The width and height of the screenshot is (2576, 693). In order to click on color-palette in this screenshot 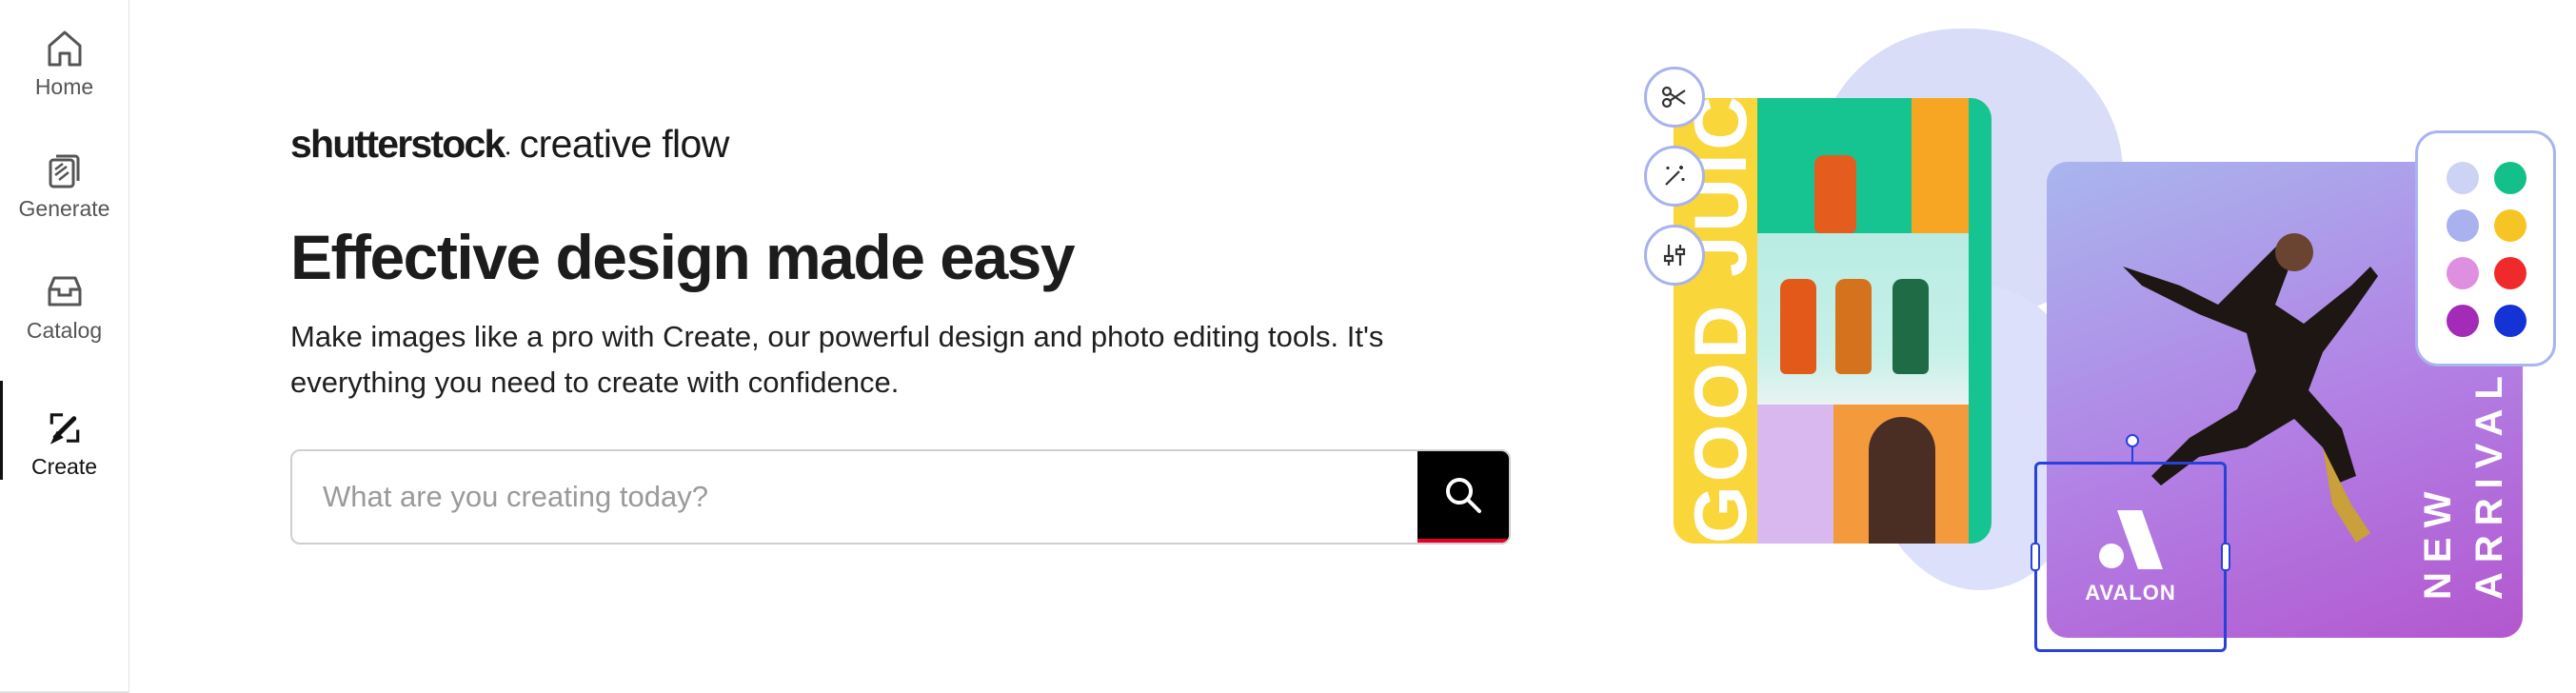, I will do `click(2485, 248)`.